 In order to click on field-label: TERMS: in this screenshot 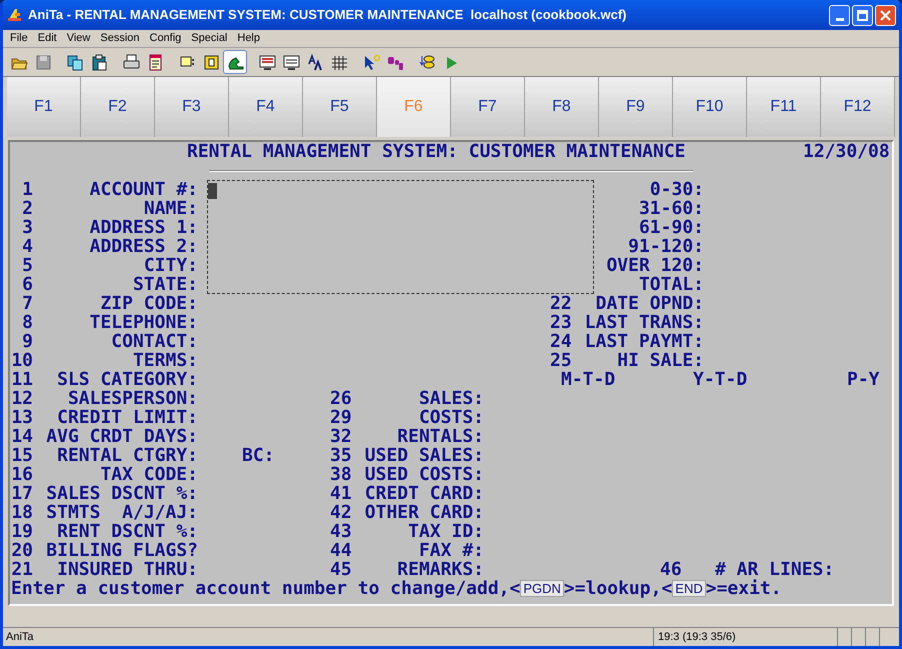, I will do `click(165, 360)`.